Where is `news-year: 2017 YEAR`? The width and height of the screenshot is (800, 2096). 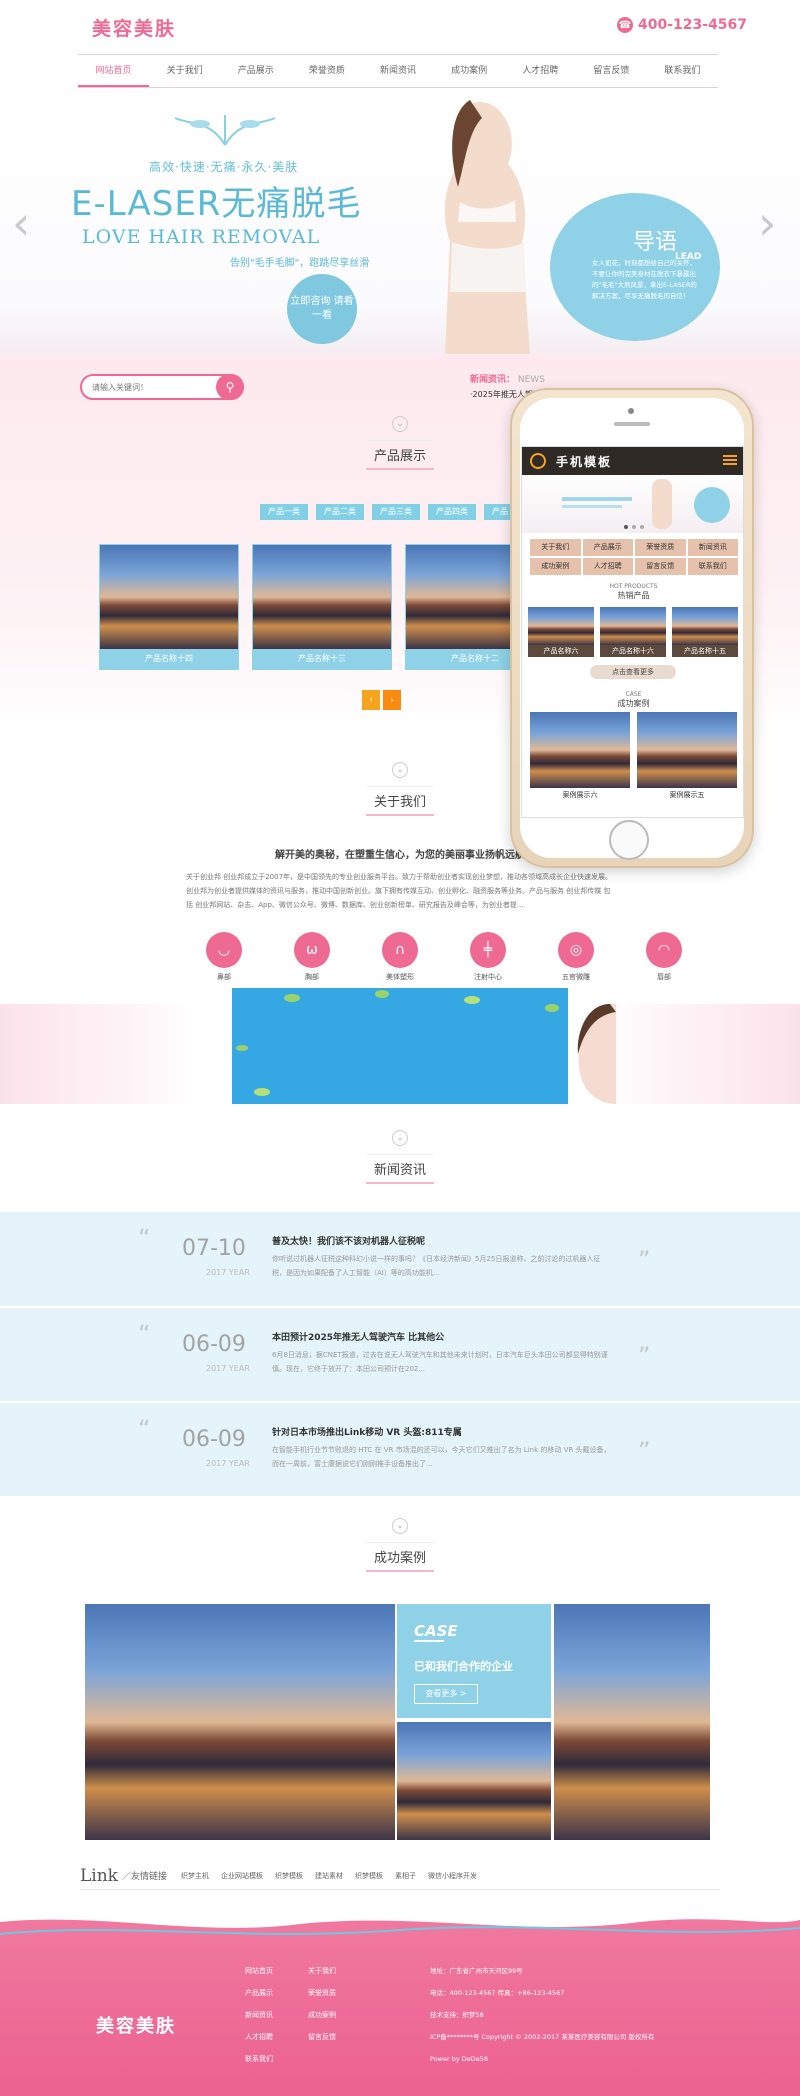 news-year: 2017 YEAR is located at coordinates (228, 1368).